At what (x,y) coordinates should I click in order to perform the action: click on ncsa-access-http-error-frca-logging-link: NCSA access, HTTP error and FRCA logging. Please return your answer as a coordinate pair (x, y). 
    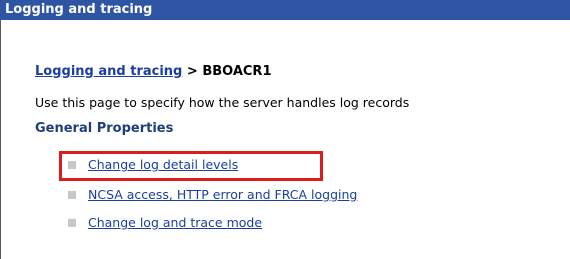
    Looking at the image, I should click on (222, 194).